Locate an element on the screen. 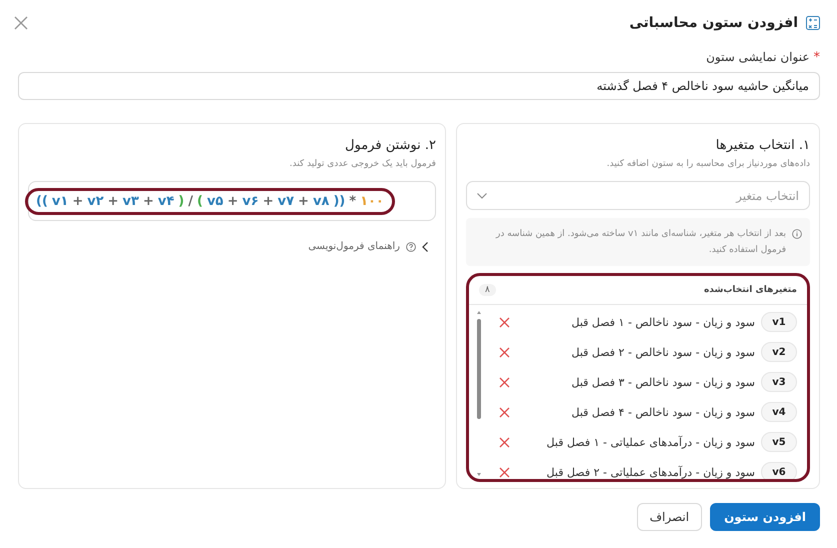 This screenshot has height=548, width=837. variable-id-tag: v4 is located at coordinates (779, 412).